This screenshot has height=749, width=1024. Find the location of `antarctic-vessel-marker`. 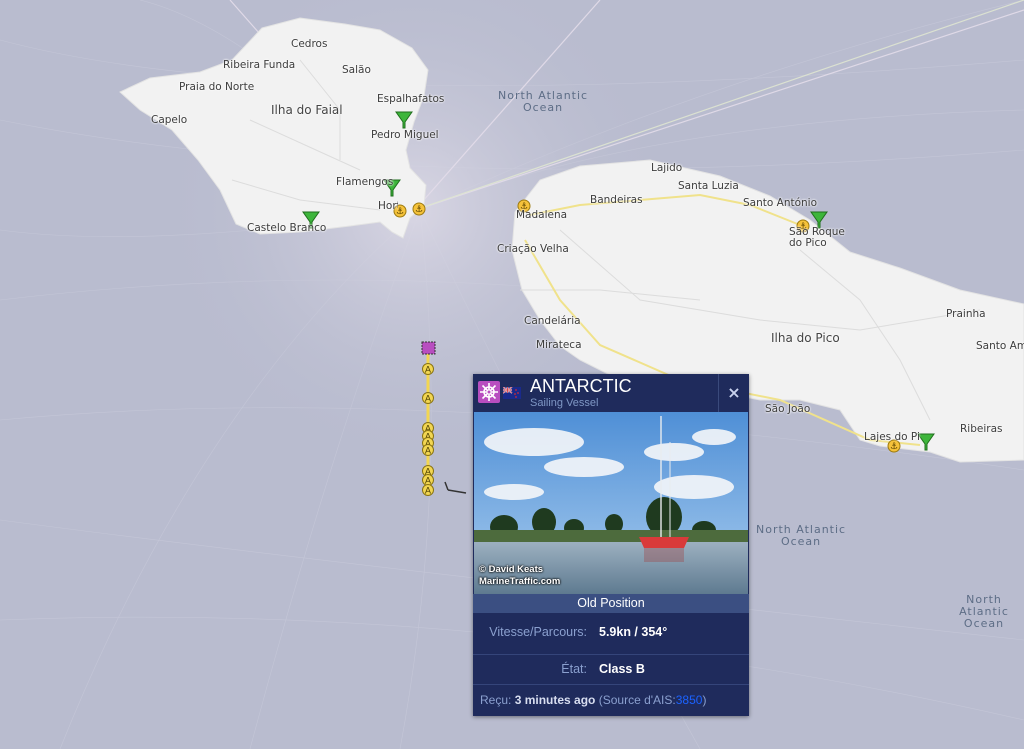

antarctic-vessel-marker is located at coordinates (428, 348).